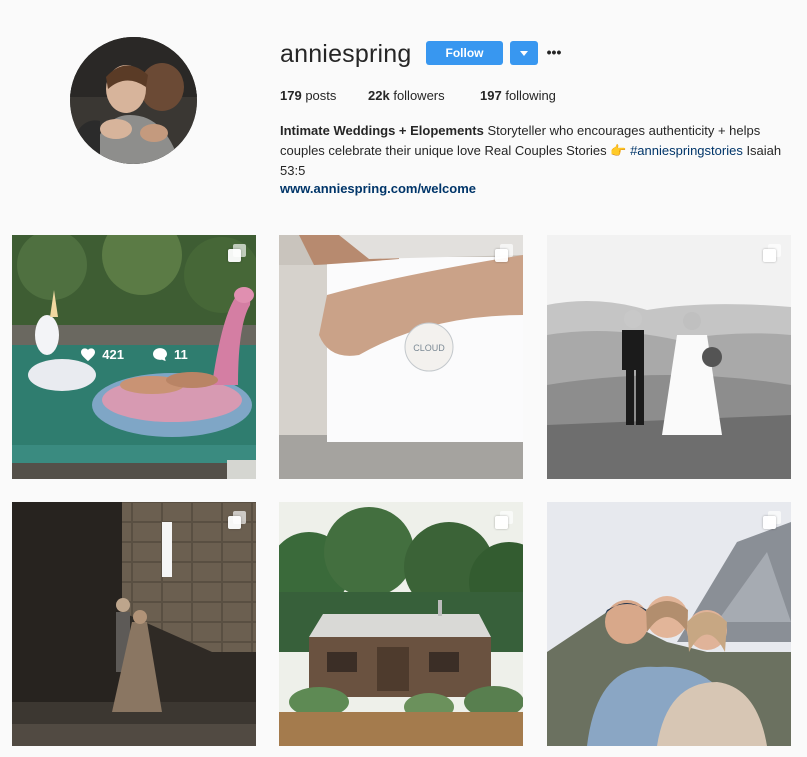 The image size is (807, 757). Describe the element at coordinates (346, 54) in the screenshot. I see `profile-username: anniespring` at that location.